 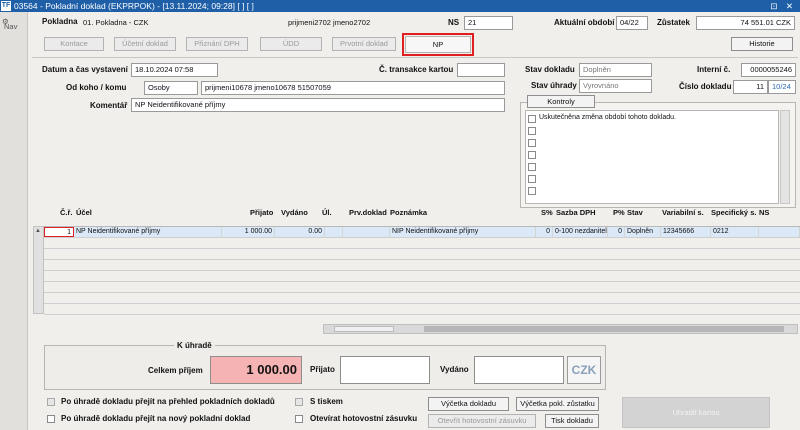 What do you see at coordinates (294, 212) in the screenshot?
I see `col-header-vydano: Vydáno` at bounding box center [294, 212].